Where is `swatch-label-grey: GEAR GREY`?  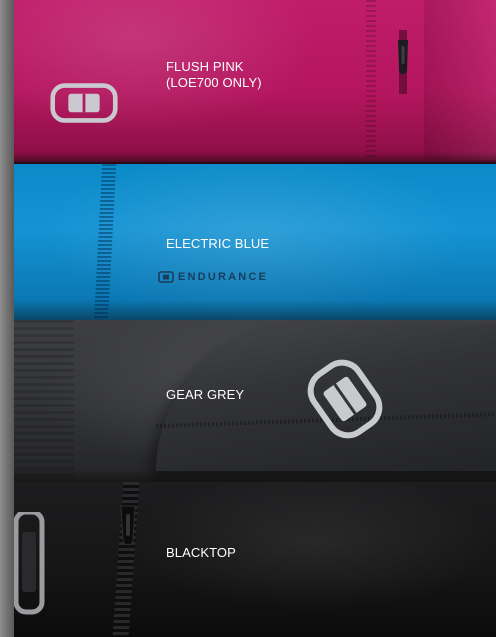 swatch-label-grey: GEAR GREY is located at coordinates (205, 394).